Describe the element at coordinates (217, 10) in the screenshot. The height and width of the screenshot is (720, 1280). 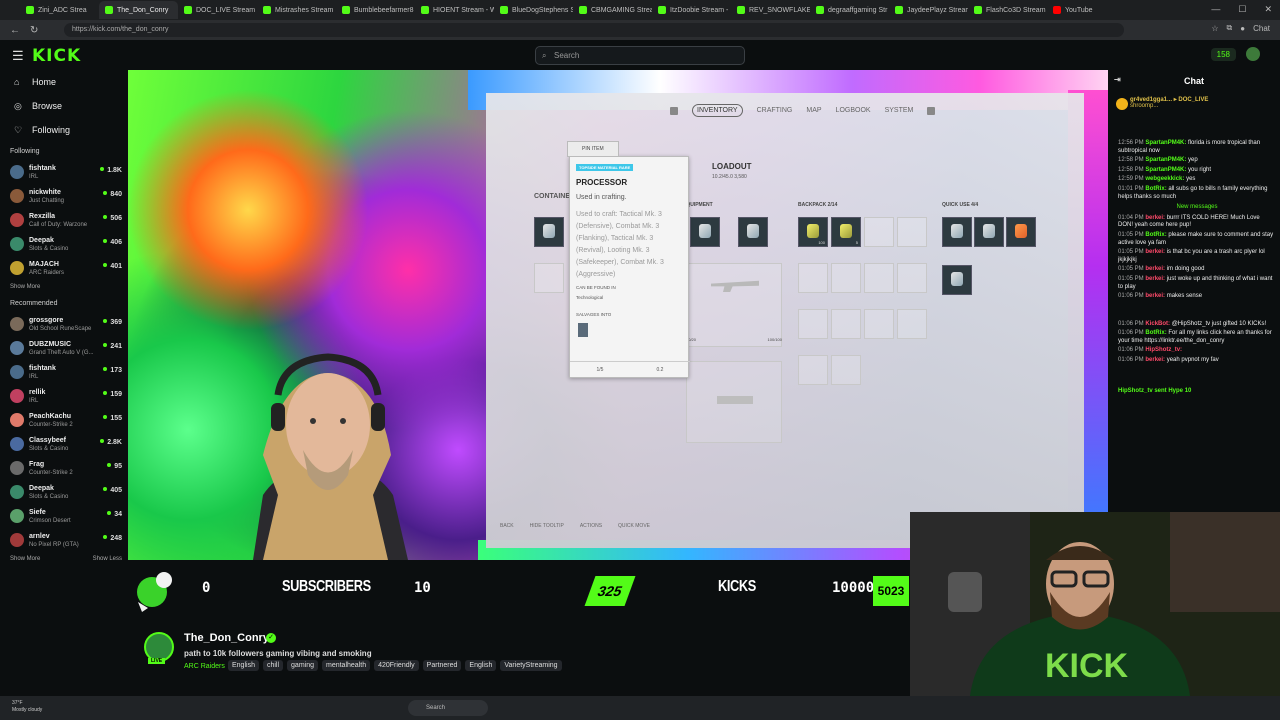
I see `browser-tab: DOC_LIVE Stream` at that location.